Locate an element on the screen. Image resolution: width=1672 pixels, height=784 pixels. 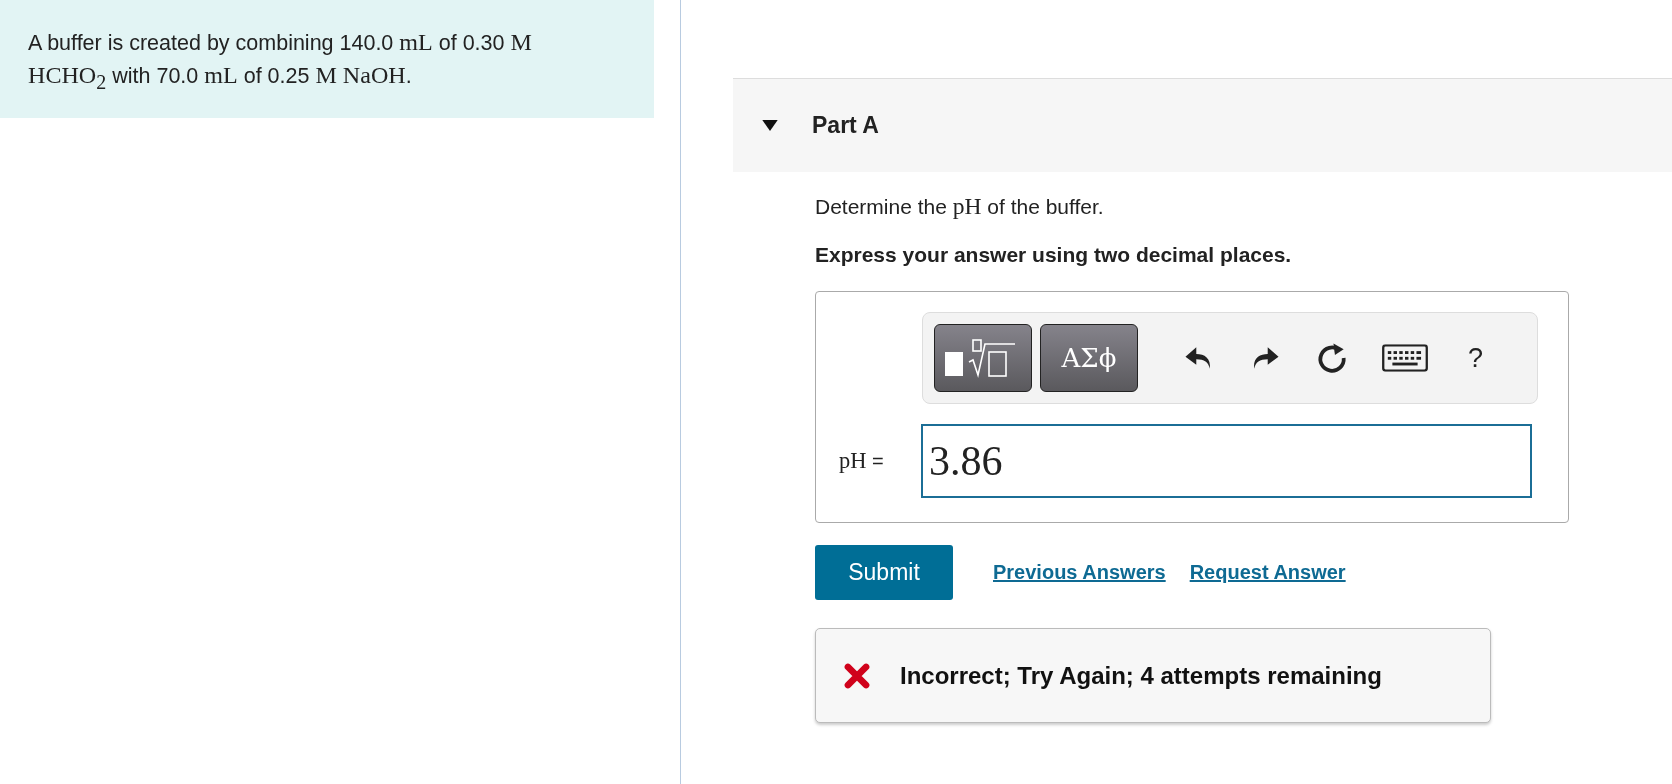
part-title: Part A is located at coordinates (845, 125).